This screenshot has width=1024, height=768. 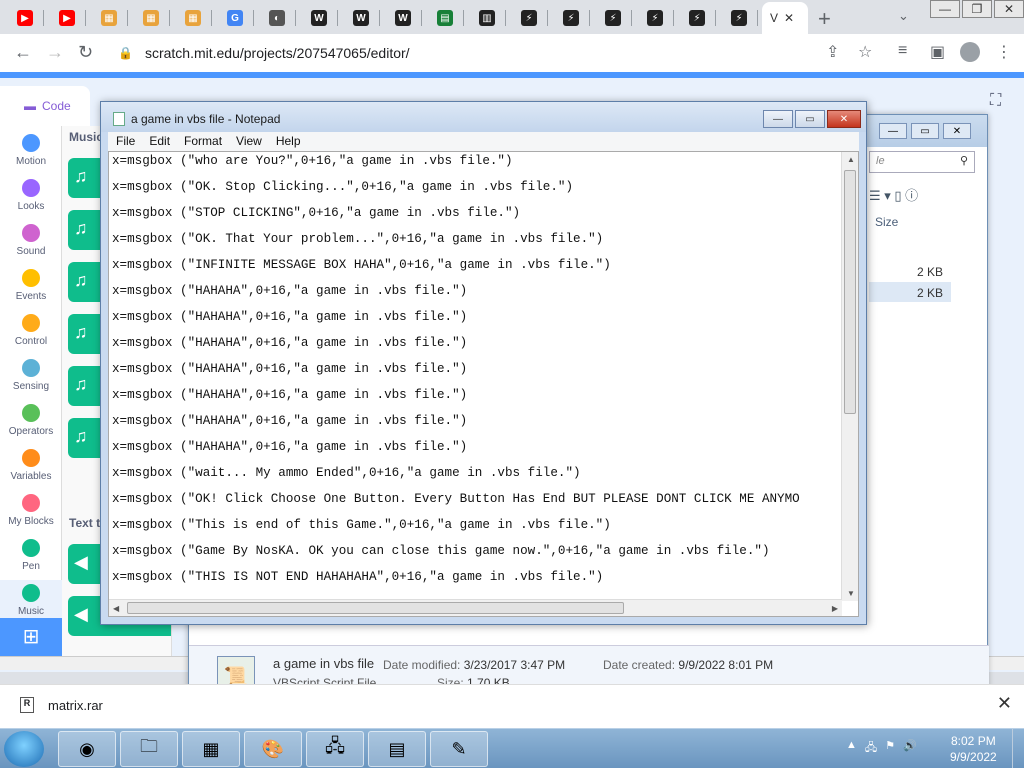 What do you see at coordinates (31, 467) in the screenshot?
I see `category-variables: Variables` at bounding box center [31, 467].